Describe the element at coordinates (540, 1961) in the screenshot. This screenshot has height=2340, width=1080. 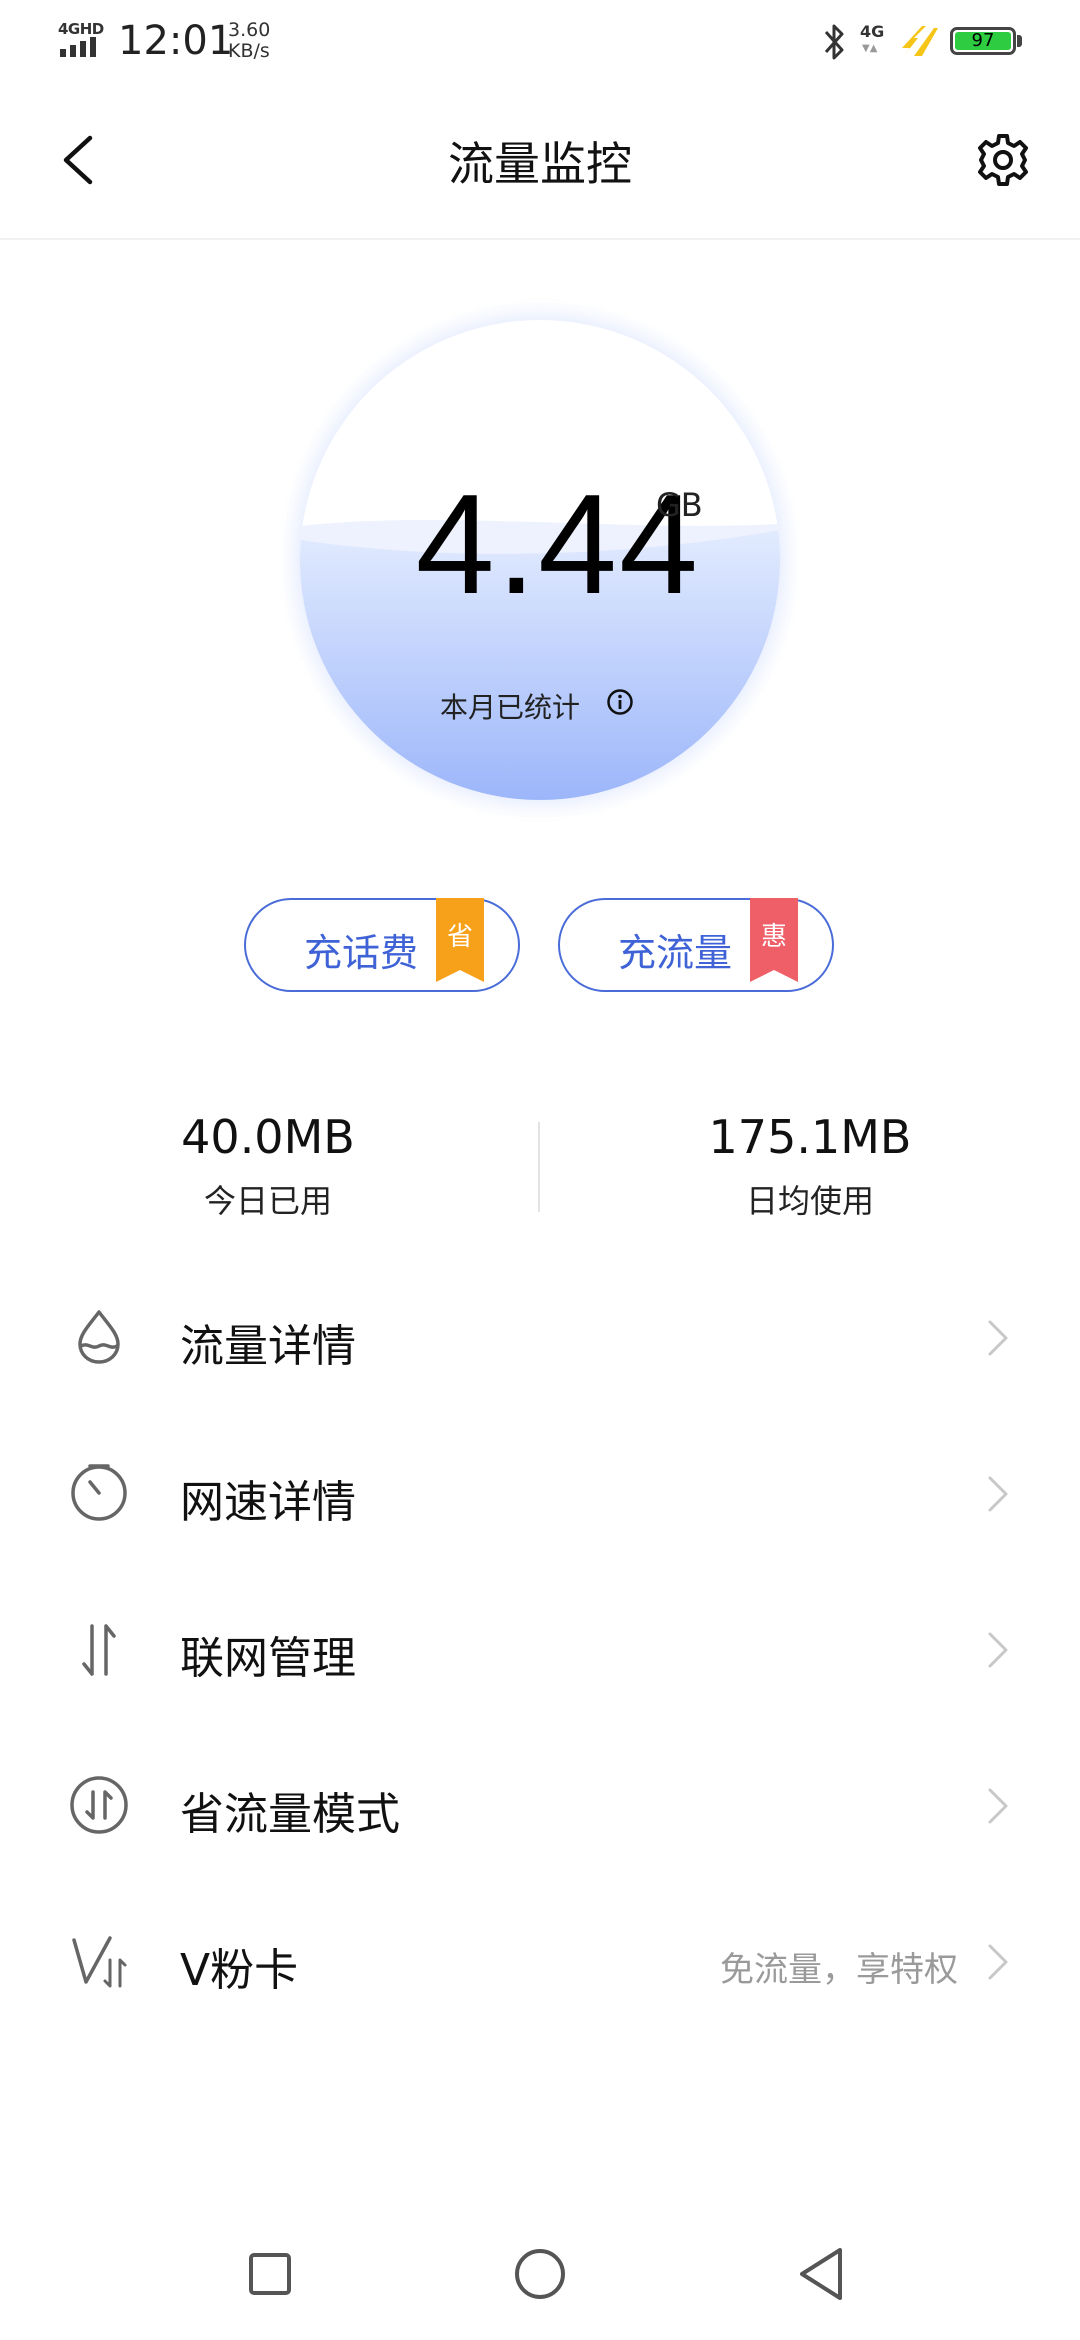
I see `menu-item-v-card: V粉卡 免流量，享特权` at that location.